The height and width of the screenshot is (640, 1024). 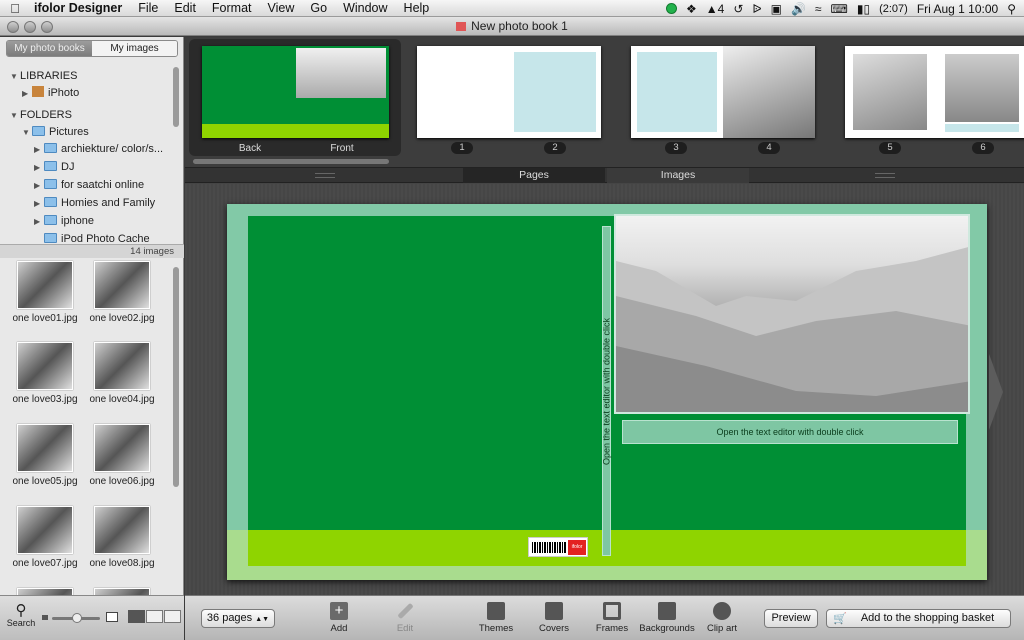 I want to click on tab-pages: Pages, so click(x=534, y=175).